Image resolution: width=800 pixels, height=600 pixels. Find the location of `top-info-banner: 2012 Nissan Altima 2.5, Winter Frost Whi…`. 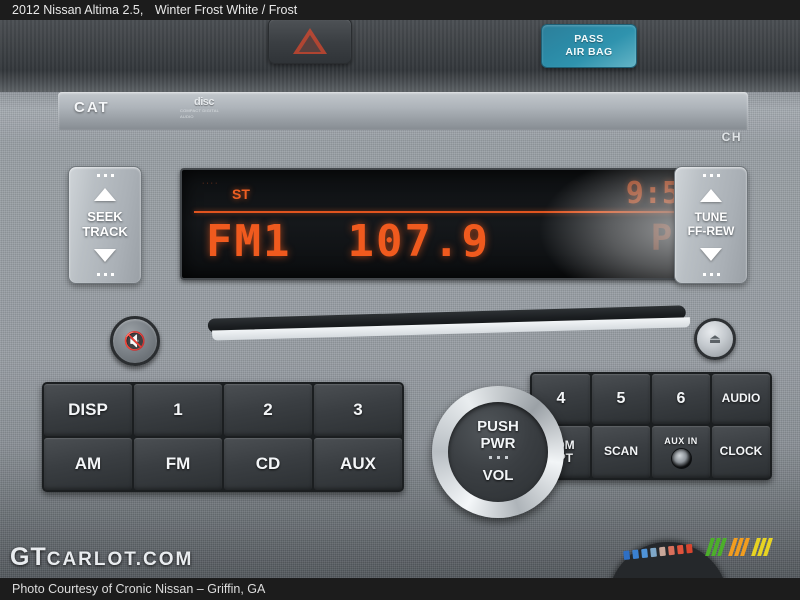

top-info-banner: 2012 Nissan Altima 2.5, Winter Frost Whi… is located at coordinates (400, 10).